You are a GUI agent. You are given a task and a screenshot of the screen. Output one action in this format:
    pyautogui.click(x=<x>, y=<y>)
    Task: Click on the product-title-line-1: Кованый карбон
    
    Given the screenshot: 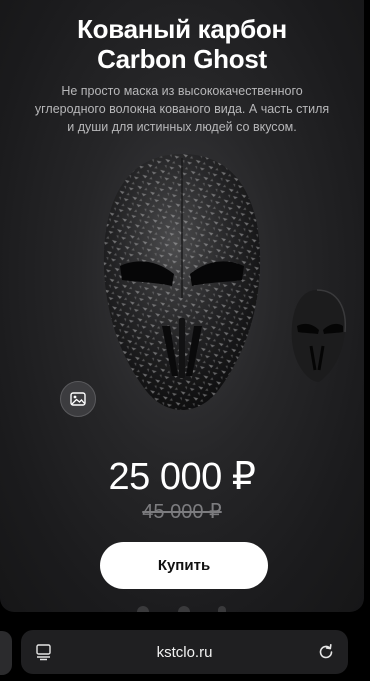 What is the action you would take?
    pyautogui.click(x=182, y=29)
    